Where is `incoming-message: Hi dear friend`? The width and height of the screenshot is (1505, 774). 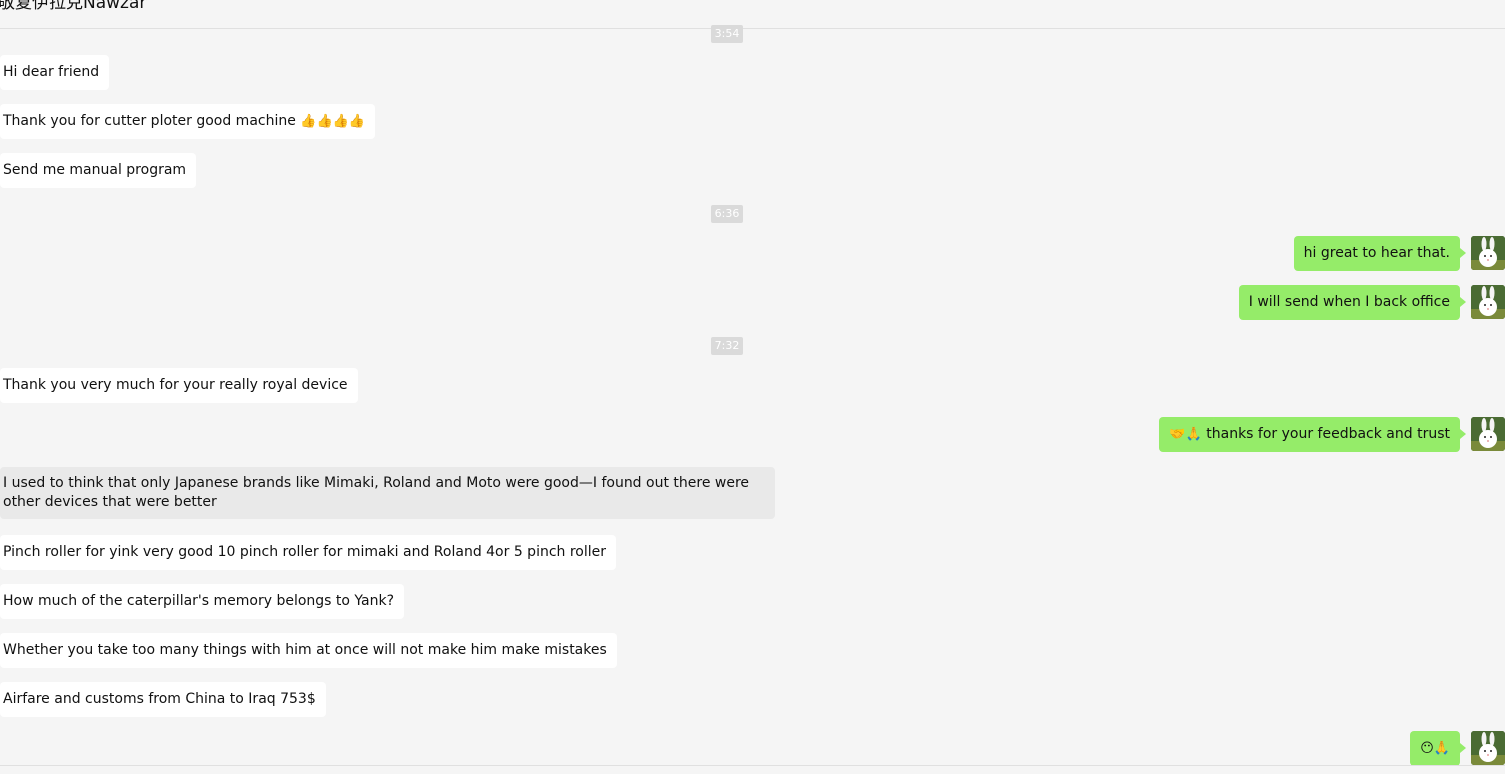
incoming-message: Hi dear friend is located at coordinates (55, 72).